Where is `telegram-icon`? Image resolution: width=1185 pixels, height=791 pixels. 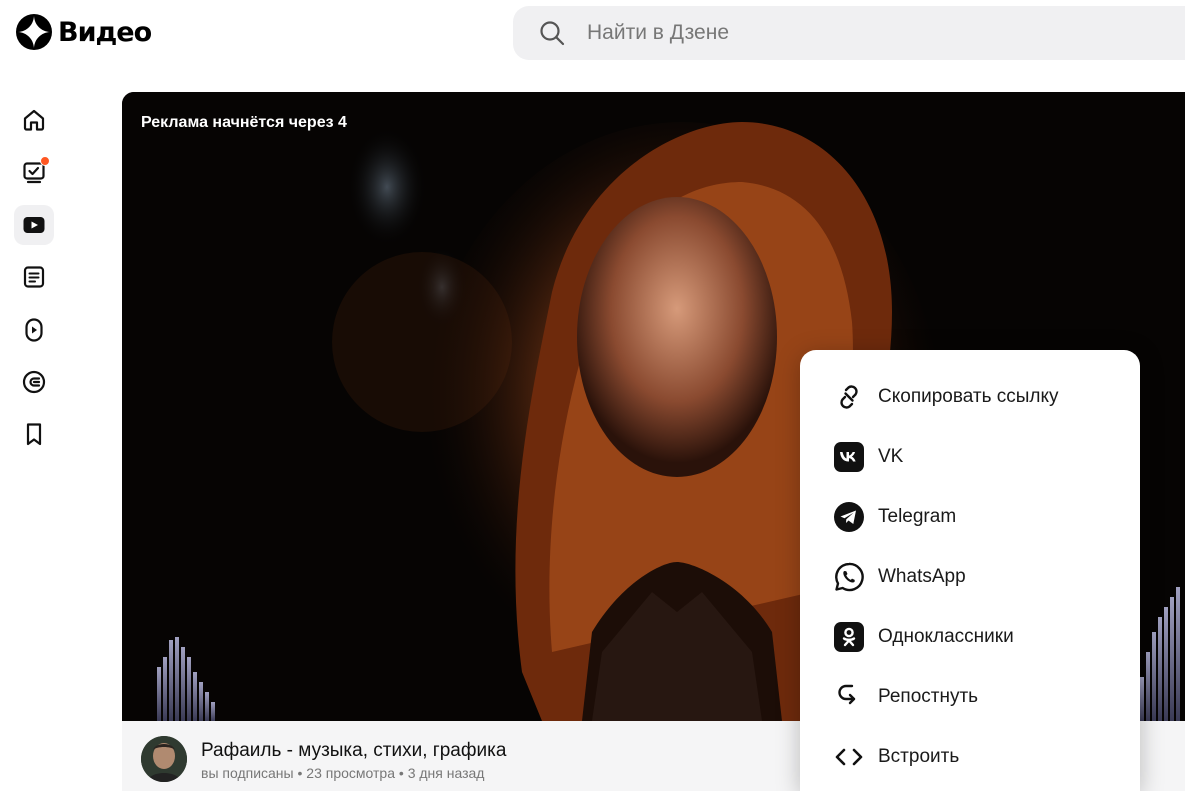 telegram-icon is located at coordinates (849, 517).